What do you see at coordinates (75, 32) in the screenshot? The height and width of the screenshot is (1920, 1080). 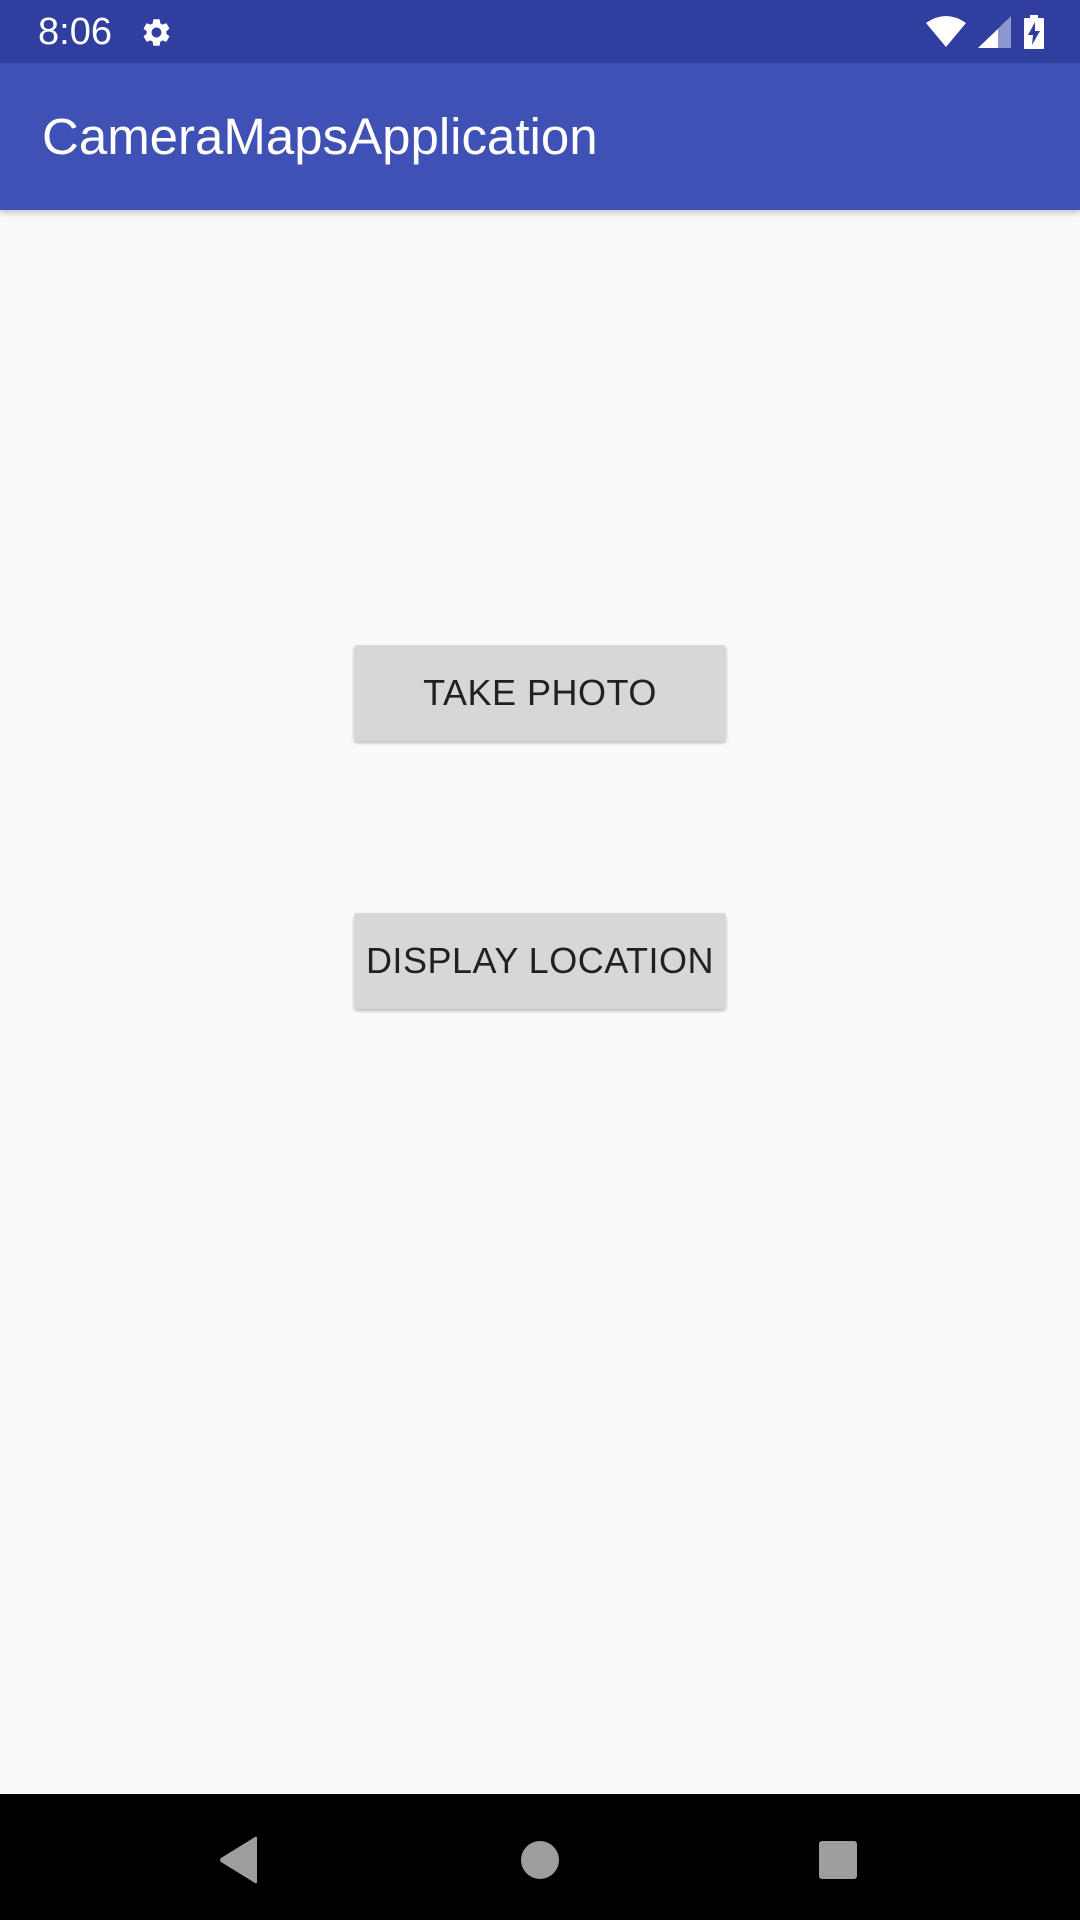 I see `status-time: 8:06` at bounding box center [75, 32].